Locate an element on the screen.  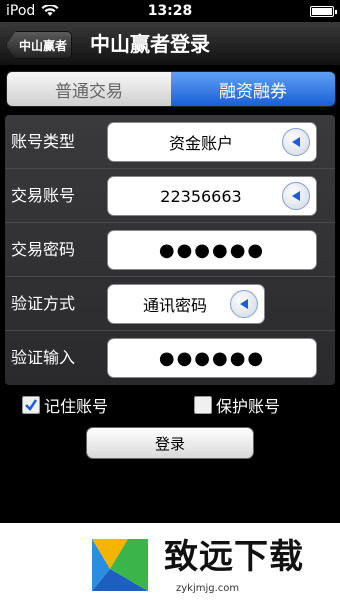
trade-type-segment: 普通交易 融资融券 is located at coordinates (171, 89).